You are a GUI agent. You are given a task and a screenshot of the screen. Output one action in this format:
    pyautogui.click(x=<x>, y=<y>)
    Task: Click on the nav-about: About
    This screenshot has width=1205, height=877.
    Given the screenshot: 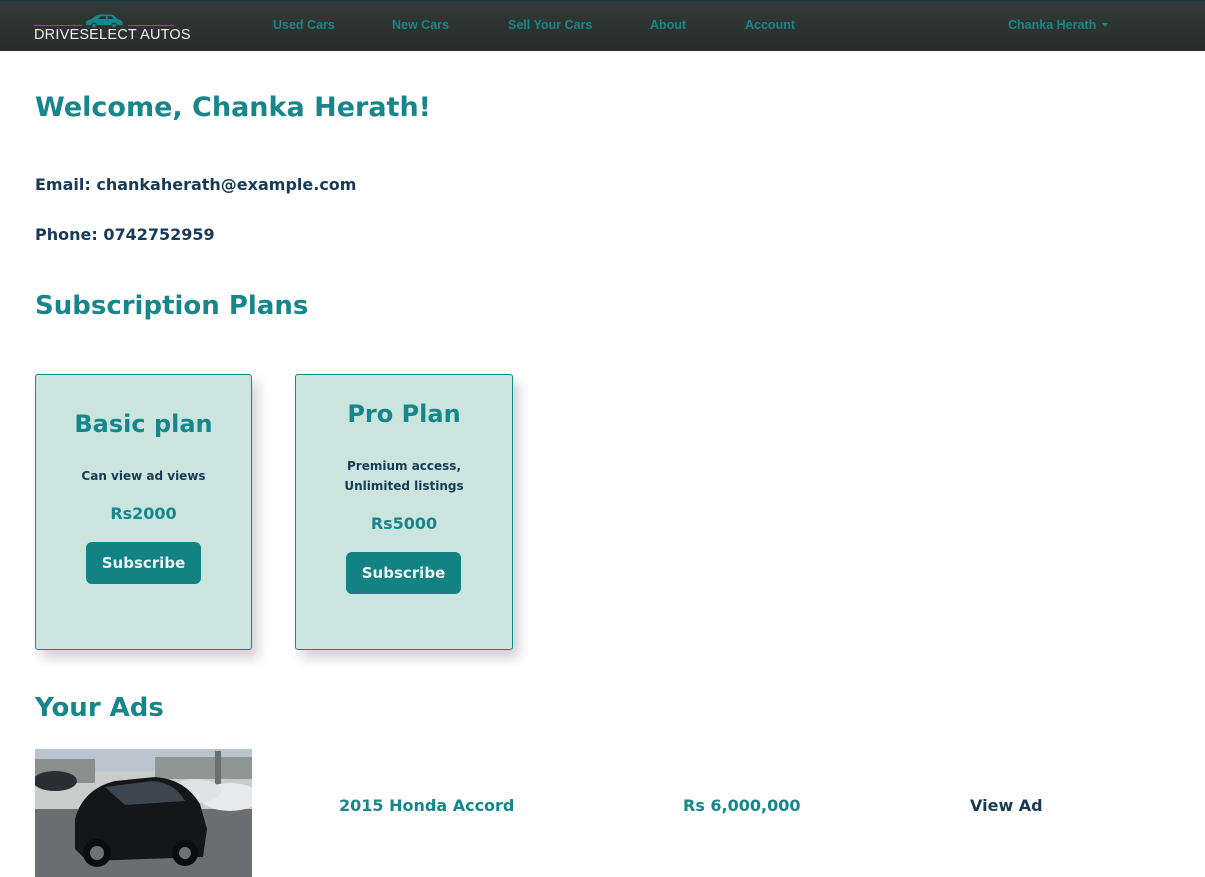 What is the action you would take?
    pyautogui.click(x=668, y=25)
    